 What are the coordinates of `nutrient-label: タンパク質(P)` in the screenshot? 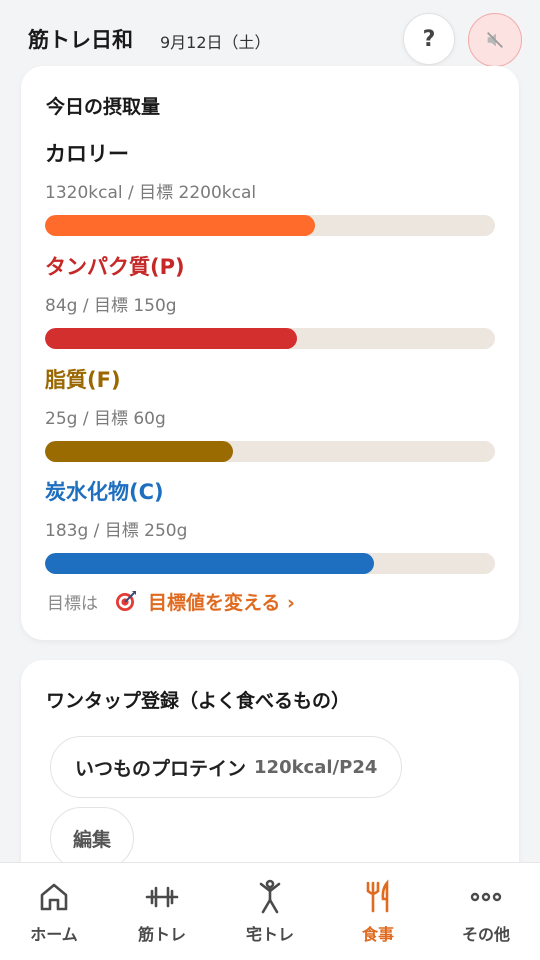 It's located at (115, 267).